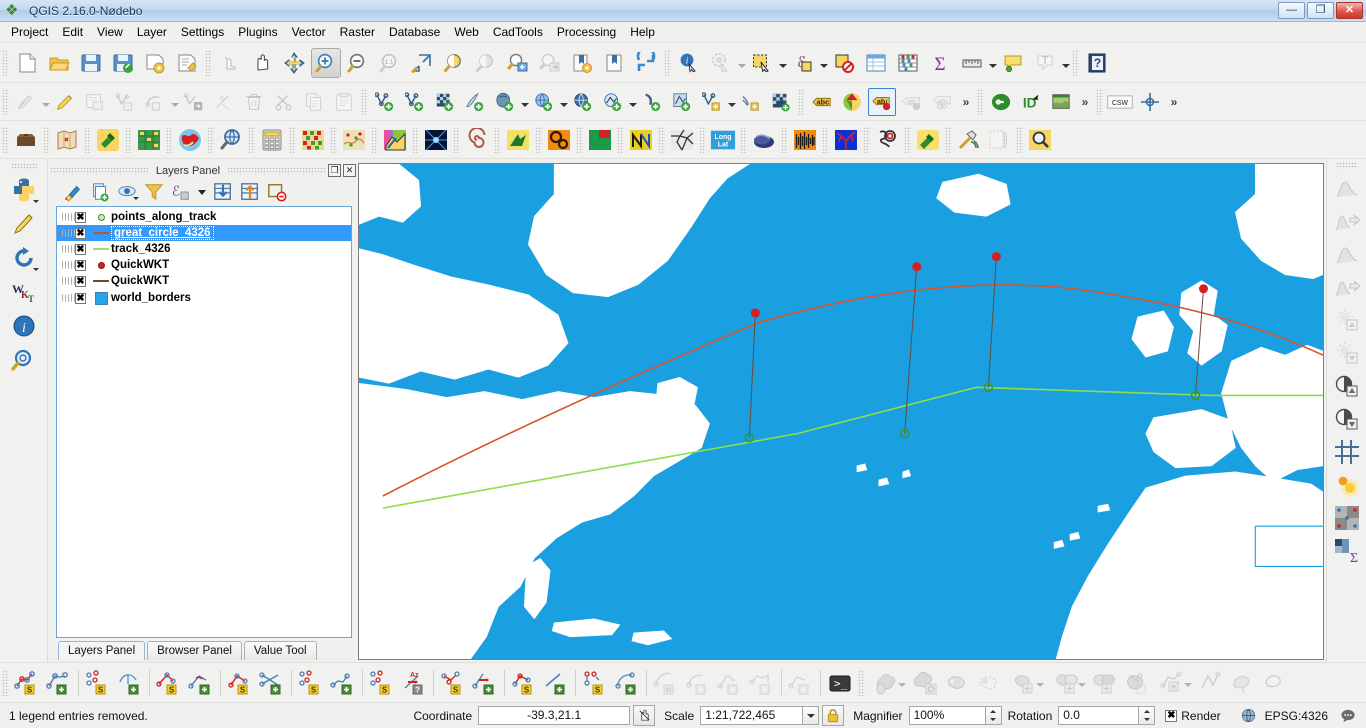  Describe the element at coordinates (518, 140) in the screenshot. I see `green-arrow-icon` at that location.